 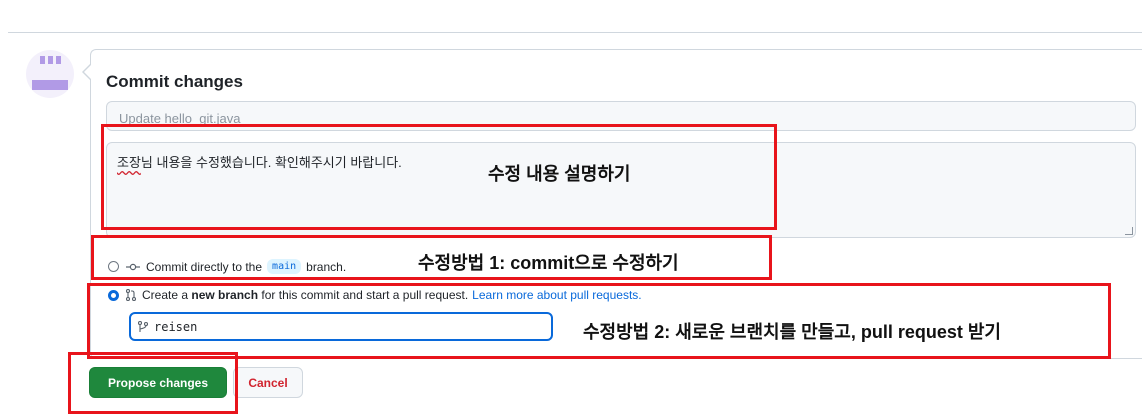 What do you see at coordinates (153, 383) in the screenshot?
I see `annotation-box-propose` at bounding box center [153, 383].